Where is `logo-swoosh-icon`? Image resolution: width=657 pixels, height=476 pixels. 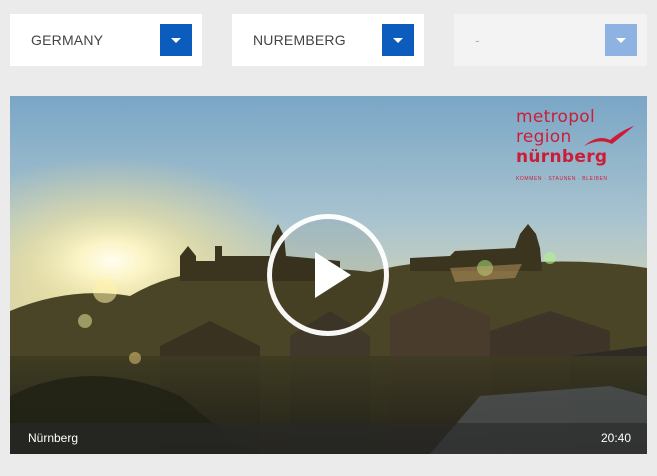
logo-swoosh-icon is located at coordinates (609, 136).